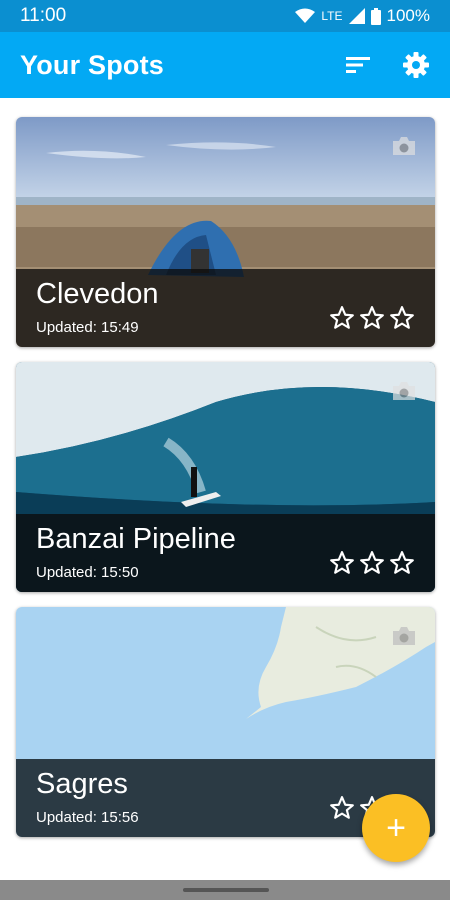 This screenshot has height=900, width=450. I want to click on signal-icon, so click(356, 16).